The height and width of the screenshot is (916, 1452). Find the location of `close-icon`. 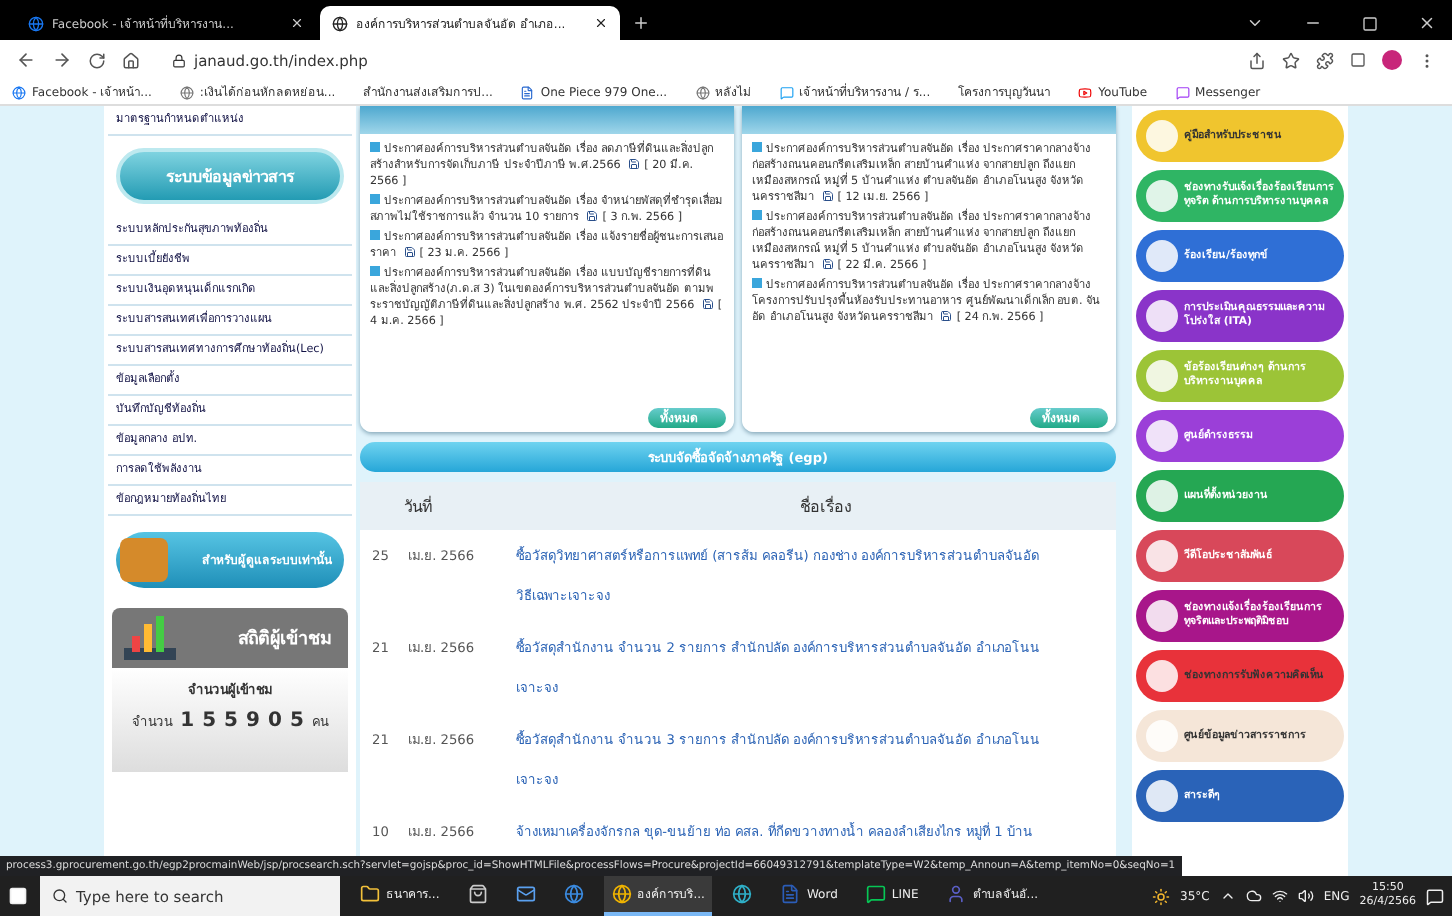

close-icon is located at coordinates (601, 23).